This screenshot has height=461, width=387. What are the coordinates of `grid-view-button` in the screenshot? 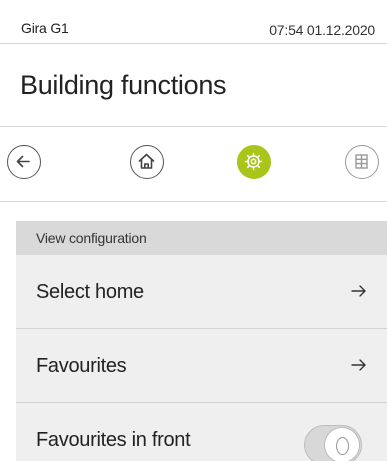 It's located at (362, 162).